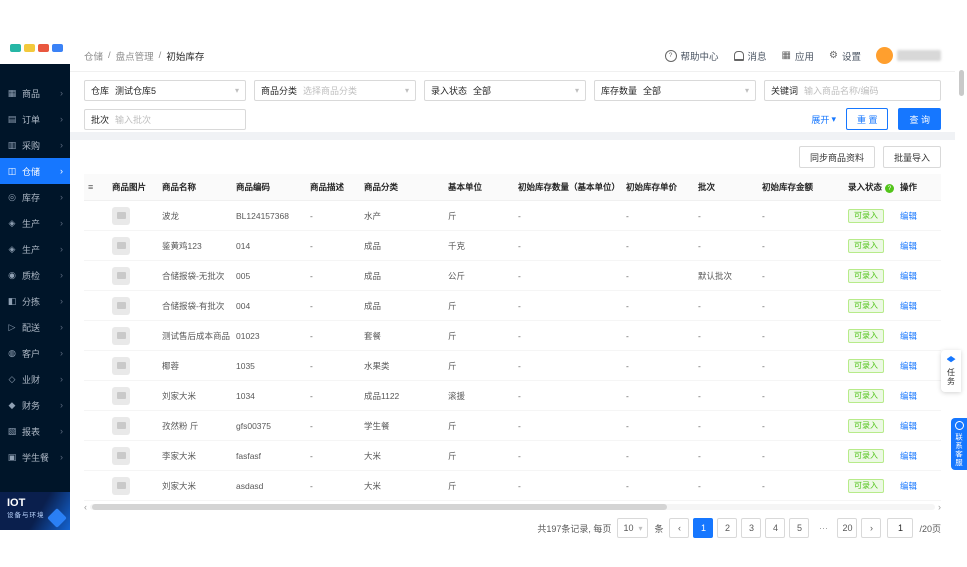  What do you see at coordinates (951, 371) in the screenshot?
I see `tasks-floating-tab: 任务` at bounding box center [951, 371].